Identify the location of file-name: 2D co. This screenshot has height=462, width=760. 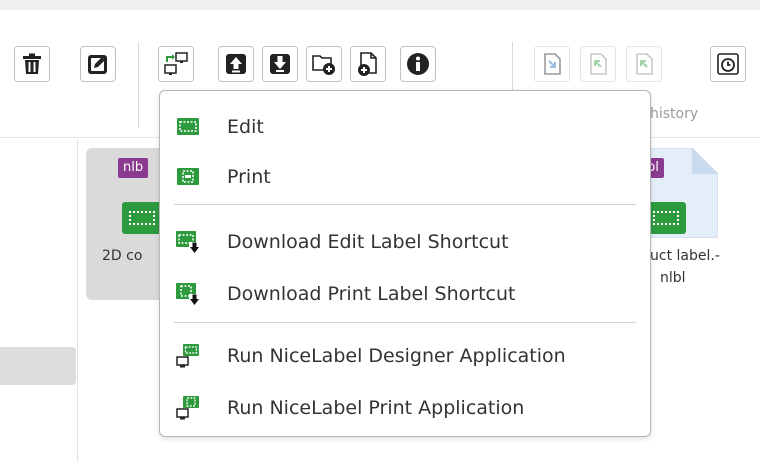
(122, 256).